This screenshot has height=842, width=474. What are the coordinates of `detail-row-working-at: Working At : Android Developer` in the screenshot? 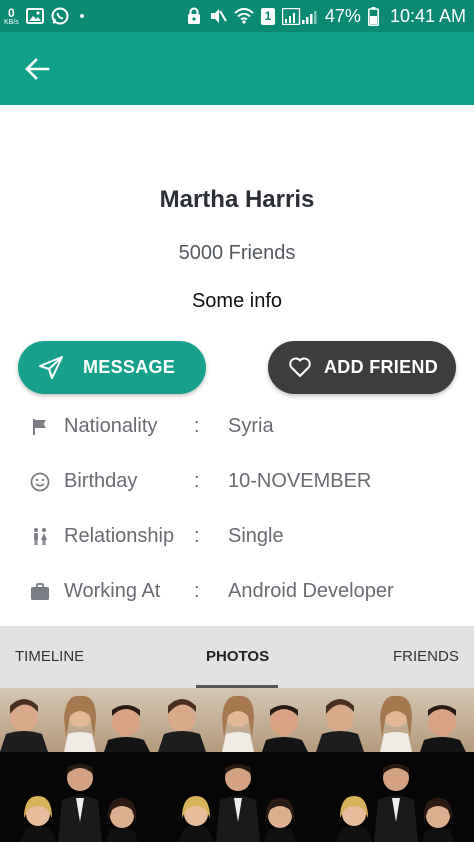 It's located at (237, 592).